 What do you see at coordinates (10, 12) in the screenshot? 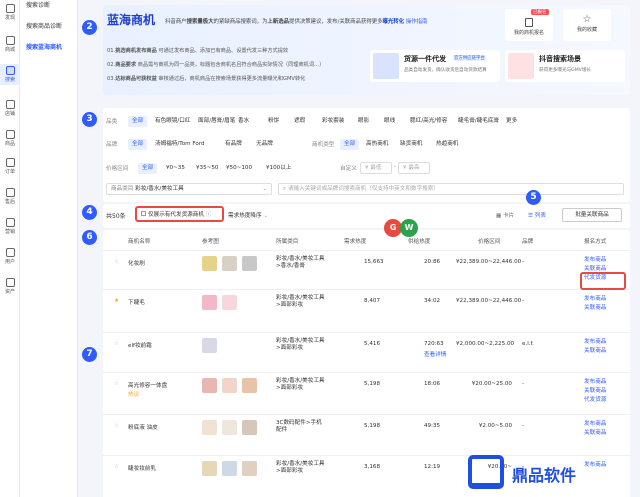
I see `rail-item-home: 发现` at bounding box center [10, 12].